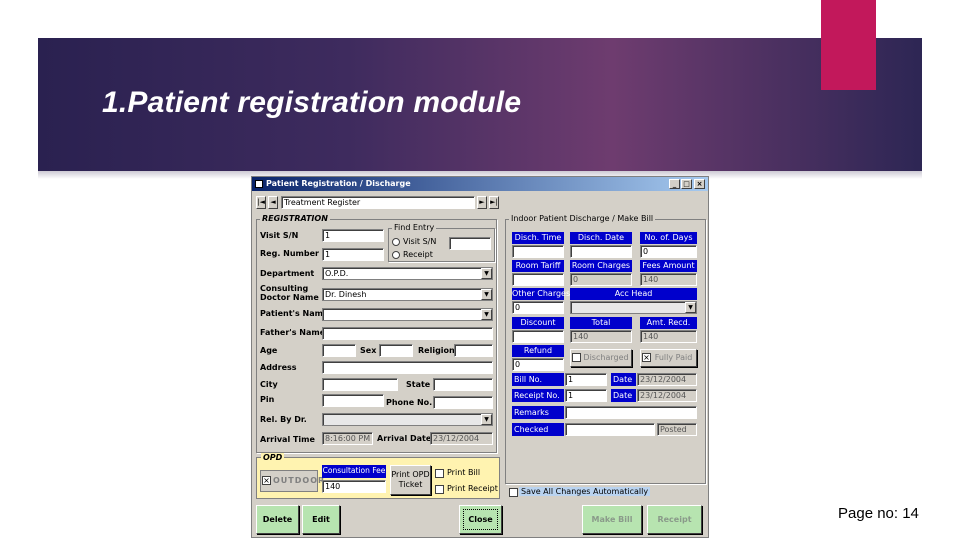  Describe the element at coordinates (601, 251) in the screenshot. I see `disch-date-field` at that location.